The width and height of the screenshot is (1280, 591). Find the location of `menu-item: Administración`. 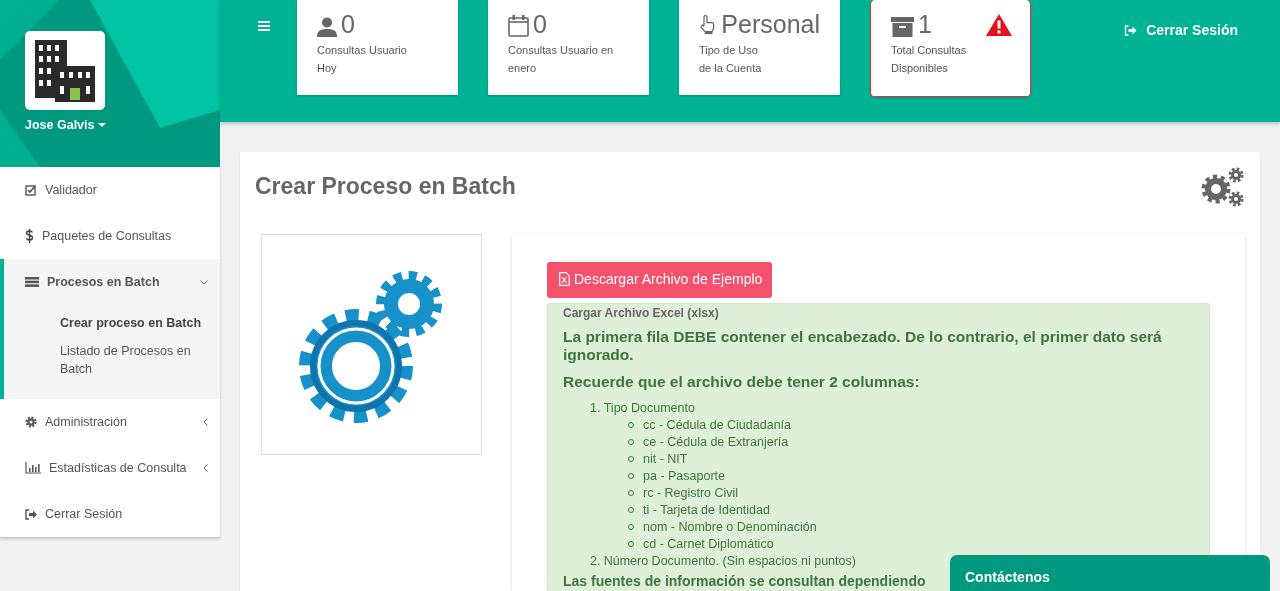

menu-item: Administración is located at coordinates (110, 422).